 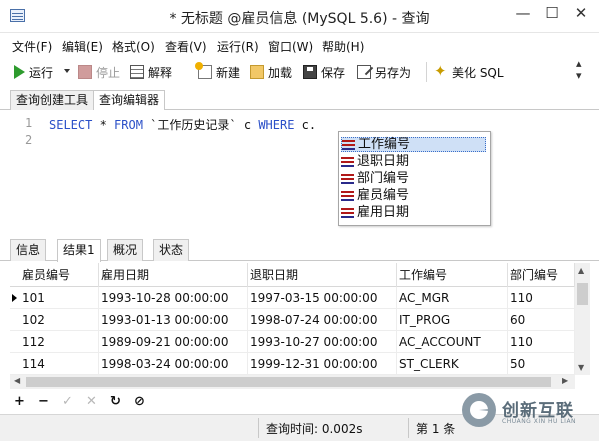 I want to click on autocomplete-popup: 工作编号 退职日期 部门编号 雇员编号 雇用日期, so click(x=414, y=178).